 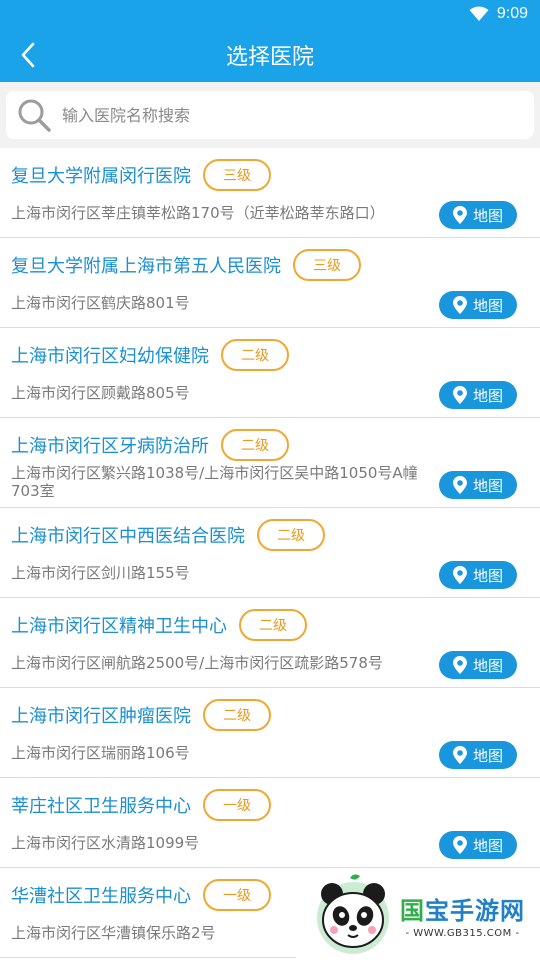 I want to click on watermark: 国宝手游网 - WWW.GB315.COM -, so click(x=418, y=915).